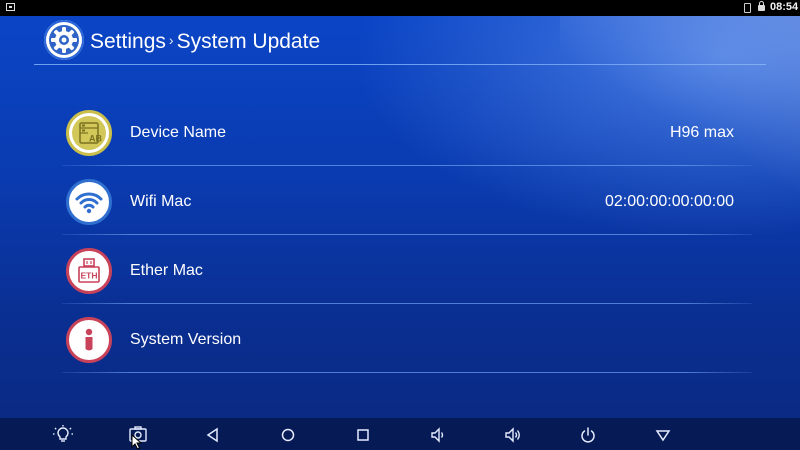 The height and width of the screenshot is (450, 800). Describe the element at coordinates (137, 442) in the screenshot. I see `mouse-pointer-icon` at that location.